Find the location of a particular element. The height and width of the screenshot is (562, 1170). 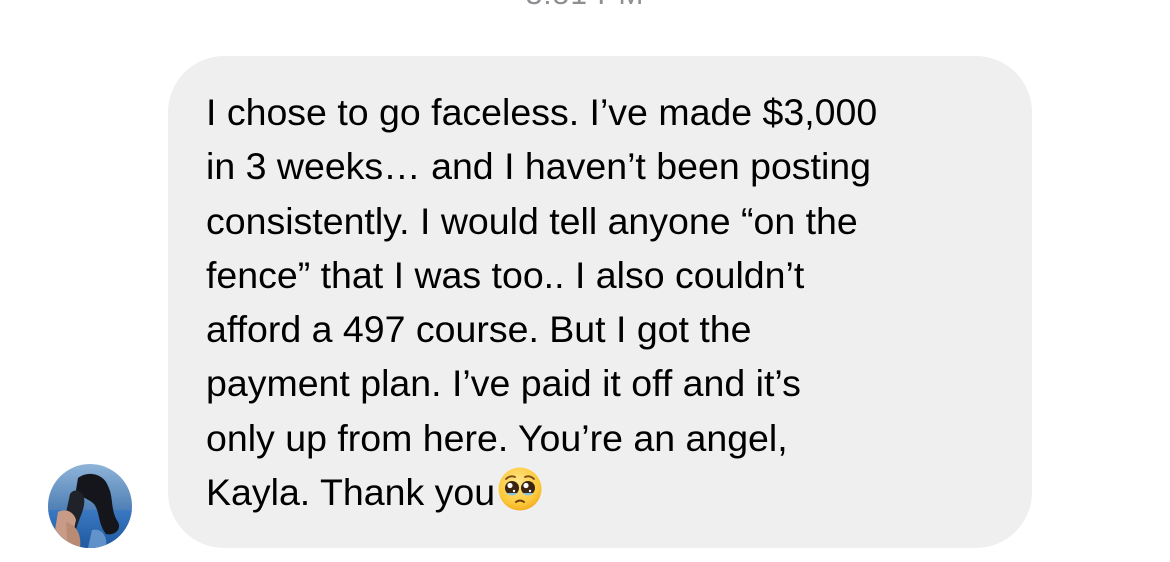

sender-avatar is located at coordinates (90, 506).